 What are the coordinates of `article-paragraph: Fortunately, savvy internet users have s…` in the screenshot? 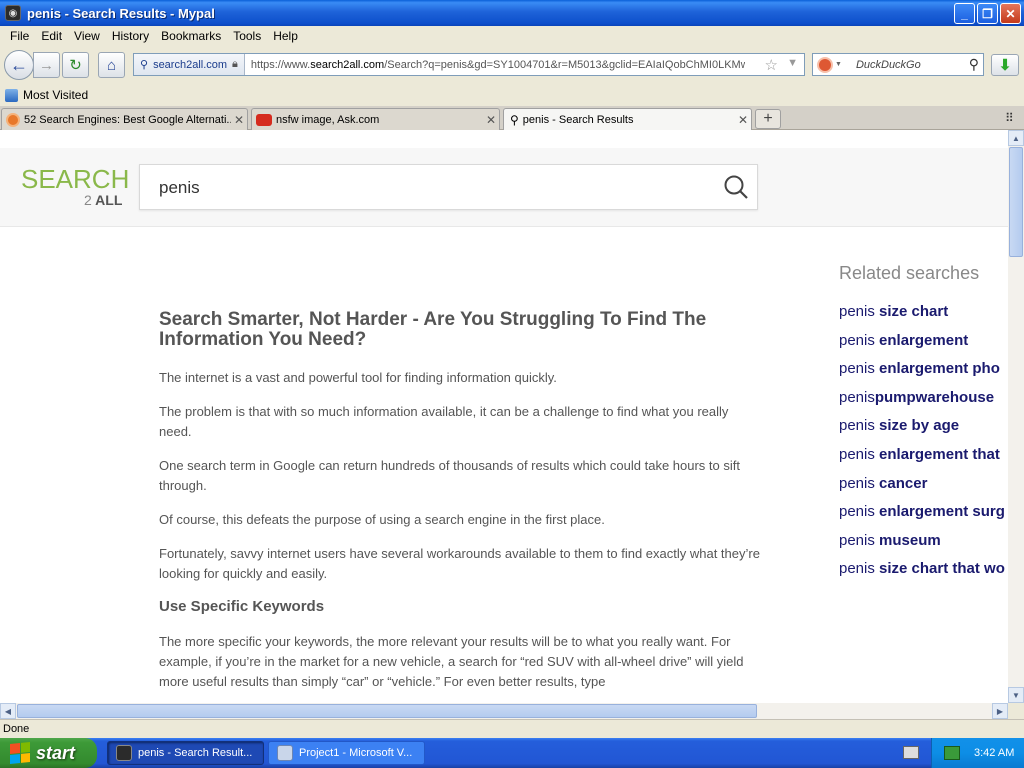 It's located at (459, 563).